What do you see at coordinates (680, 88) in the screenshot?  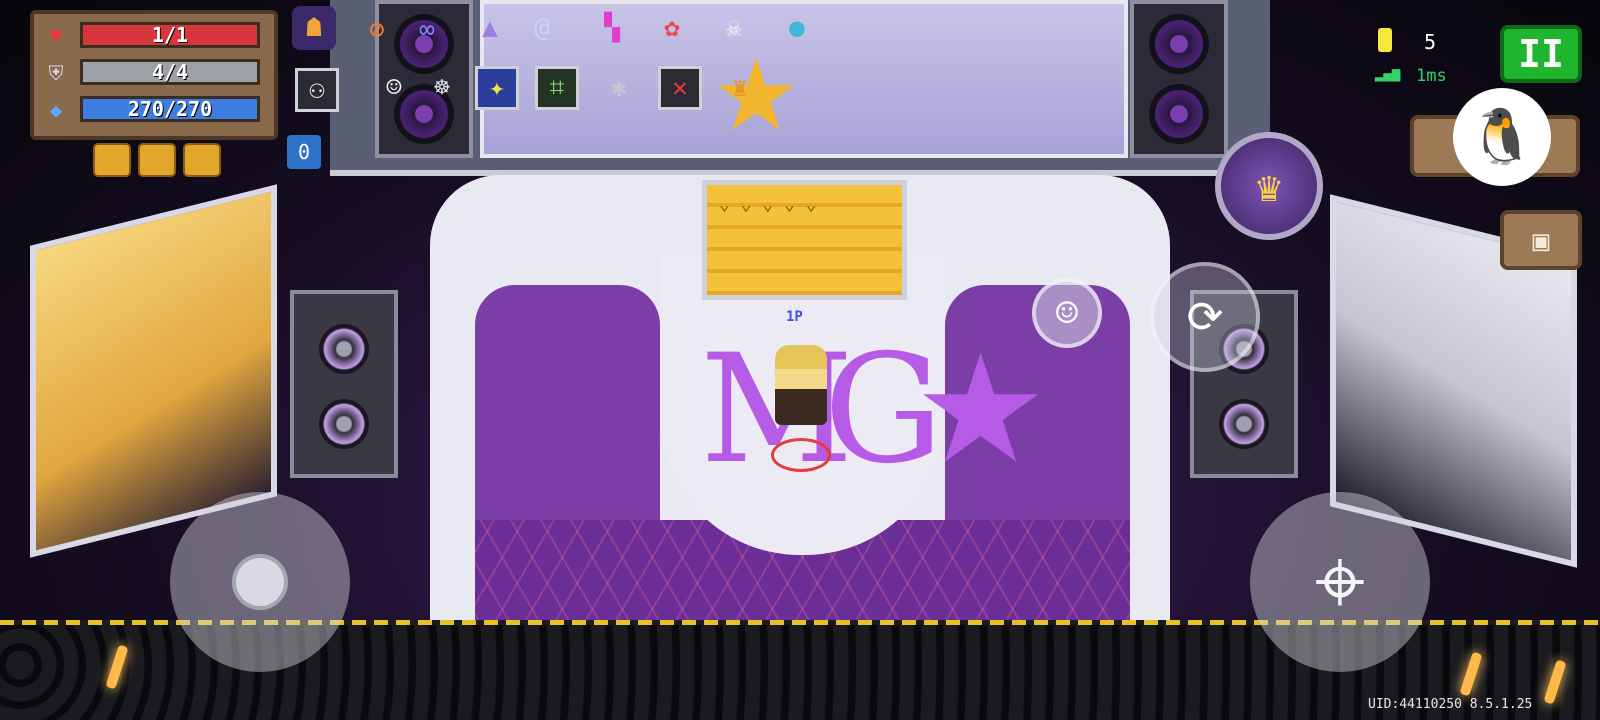 I see `red-x-icon: ✕` at bounding box center [680, 88].